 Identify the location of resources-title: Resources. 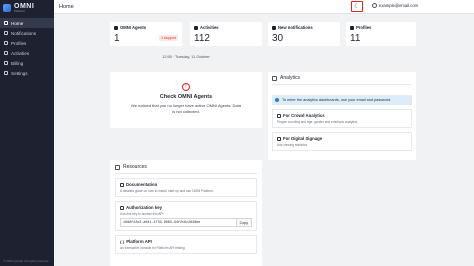
(135, 167).